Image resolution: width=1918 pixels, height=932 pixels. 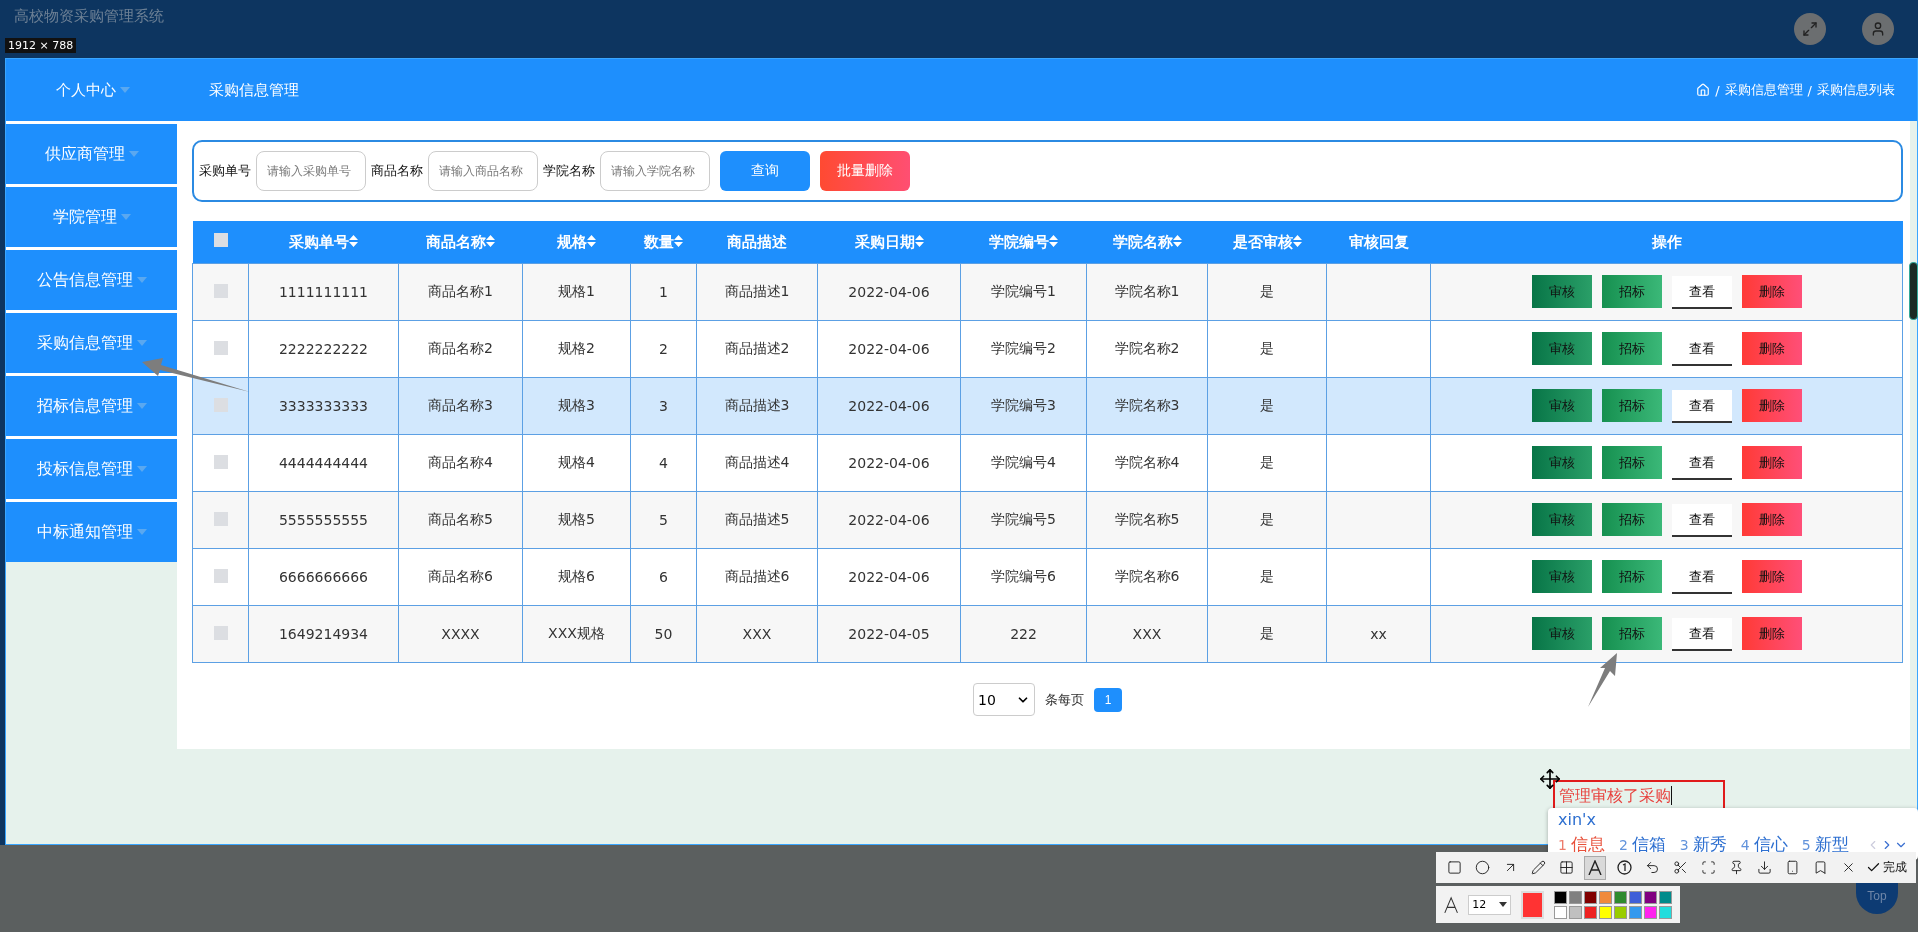 What do you see at coordinates (460, 242) in the screenshot?
I see `column-header: 商品名称` at bounding box center [460, 242].